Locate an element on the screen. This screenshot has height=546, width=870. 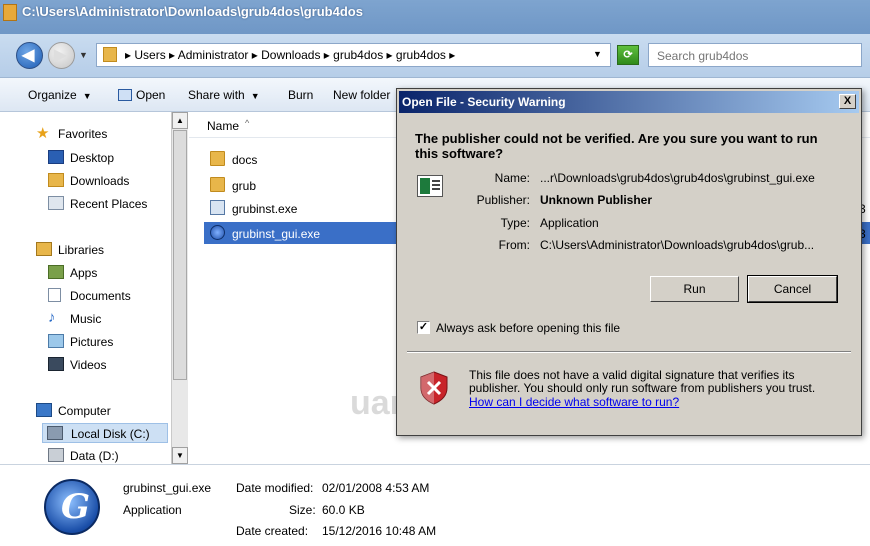
share-with-label: Share with is located at coordinates (216, 95).